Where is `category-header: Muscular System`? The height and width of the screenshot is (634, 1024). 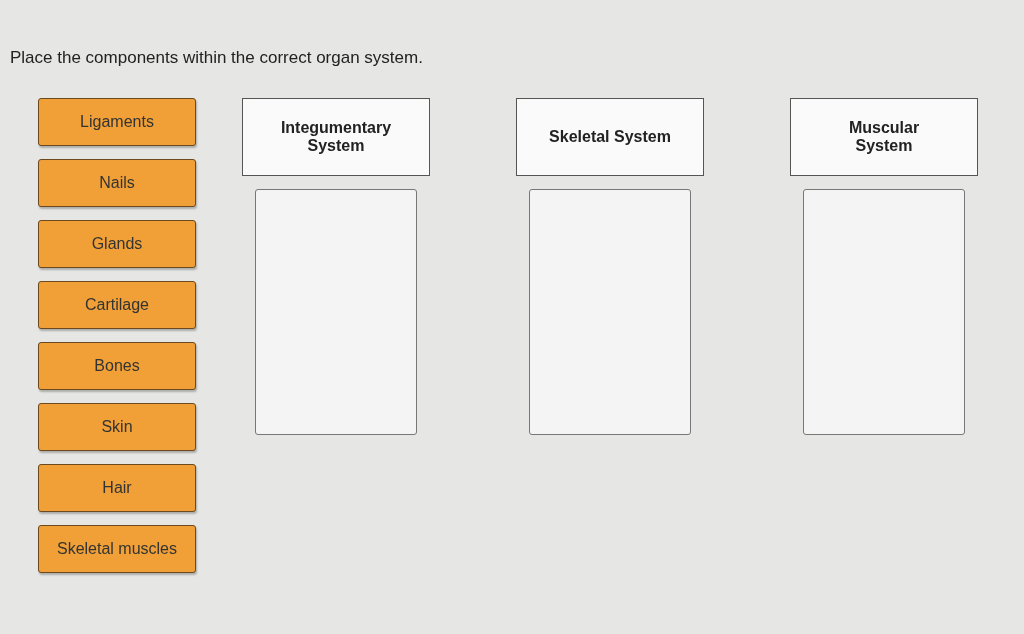 category-header: Muscular System is located at coordinates (884, 137).